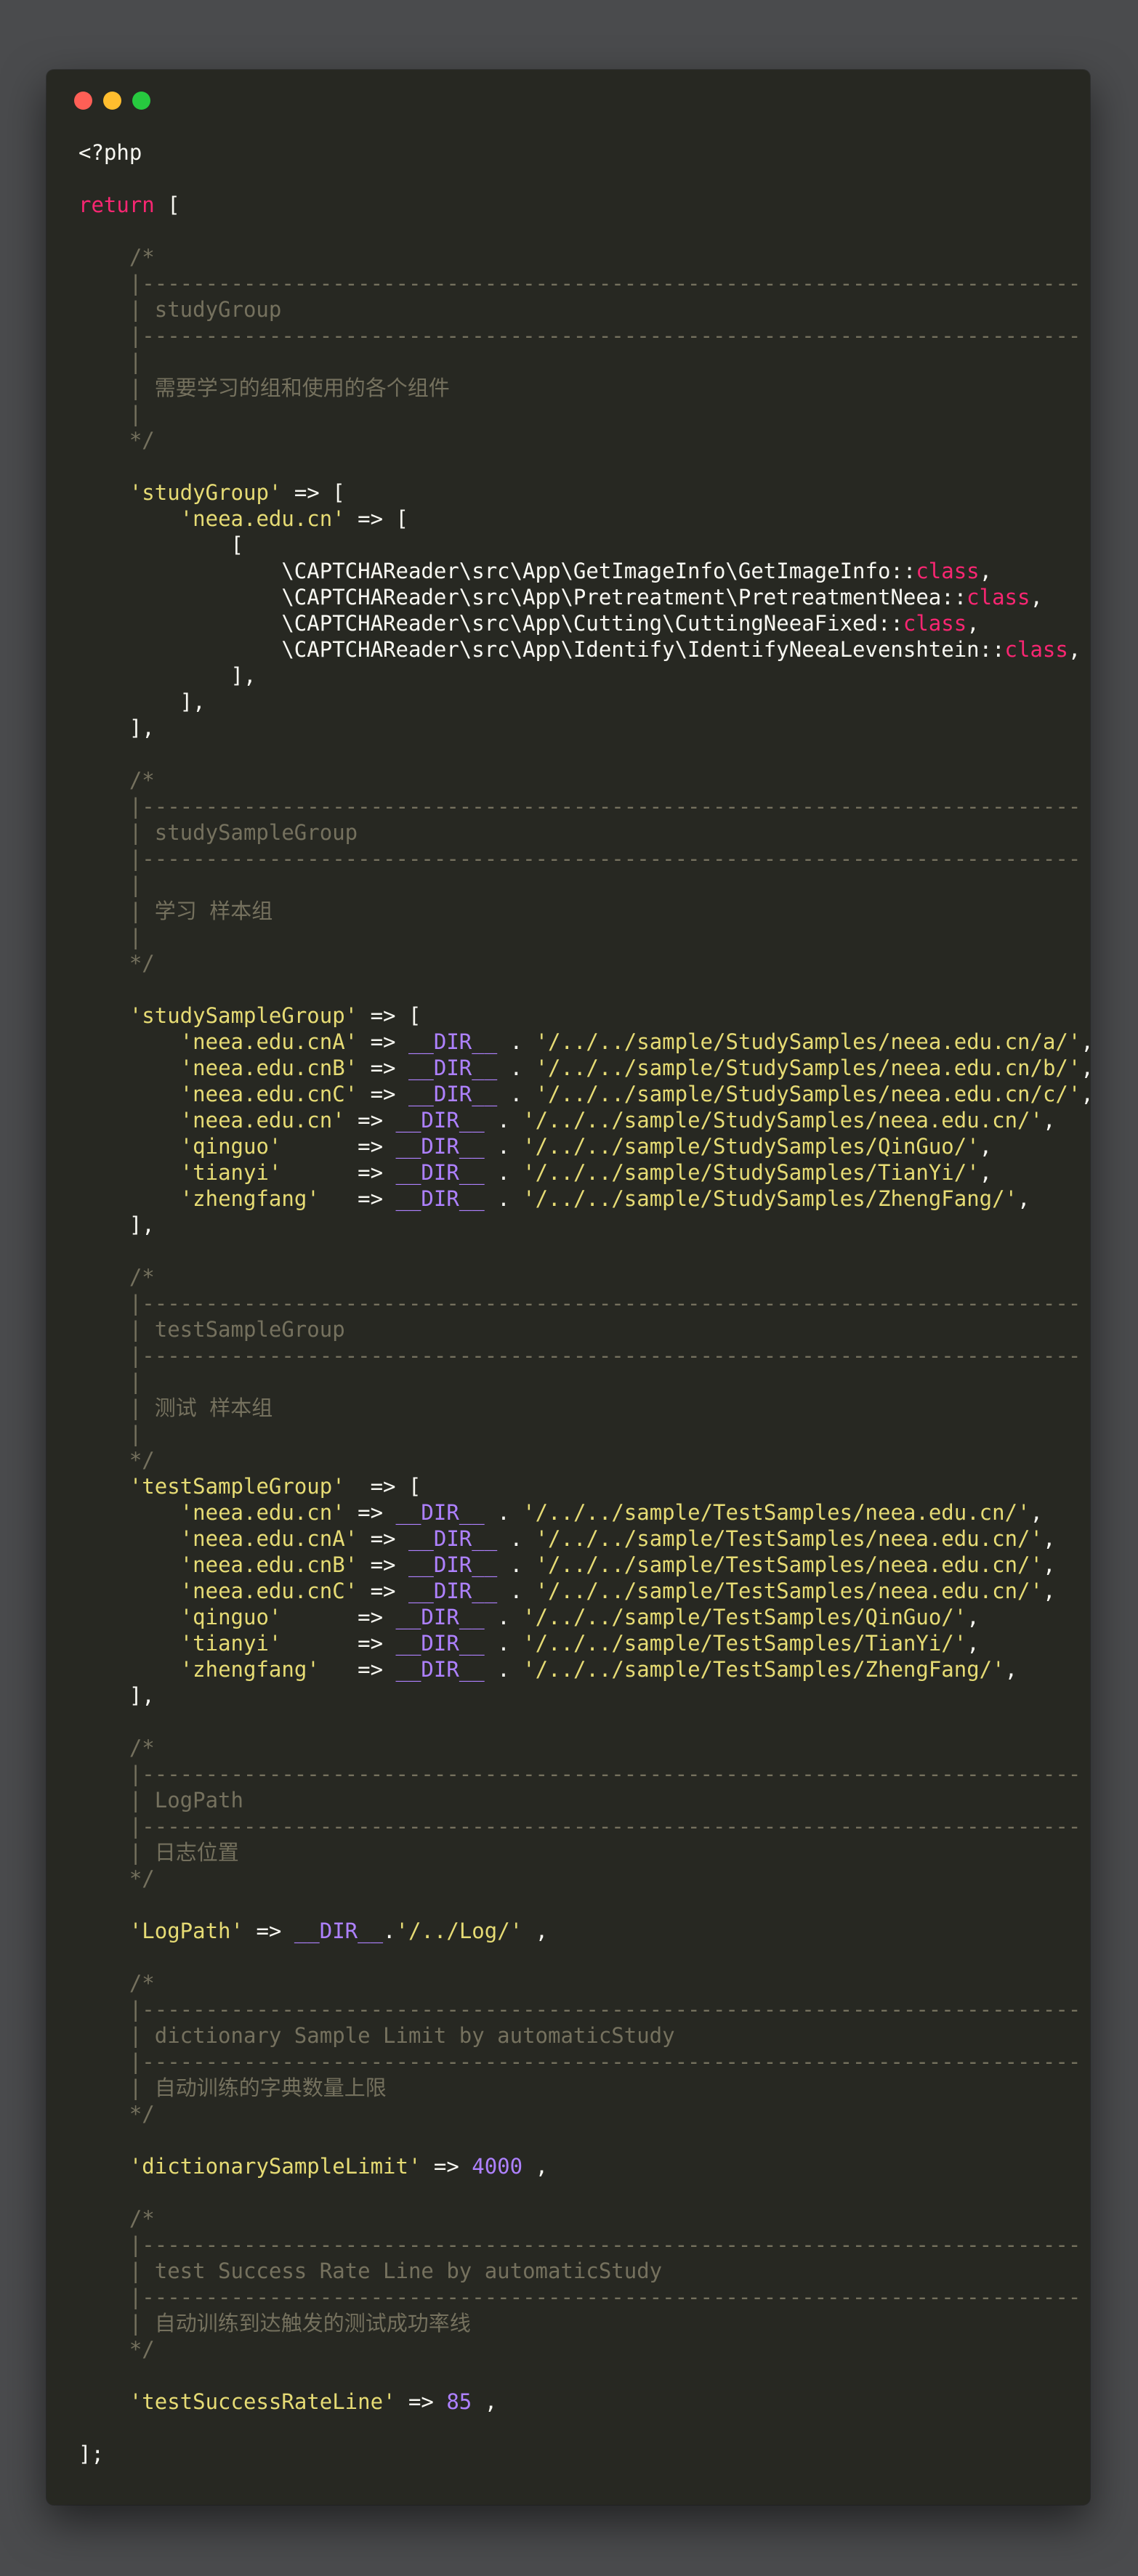  What do you see at coordinates (1036, 649) in the screenshot?
I see `keyword-token: class` at bounding box center [1036, 649].